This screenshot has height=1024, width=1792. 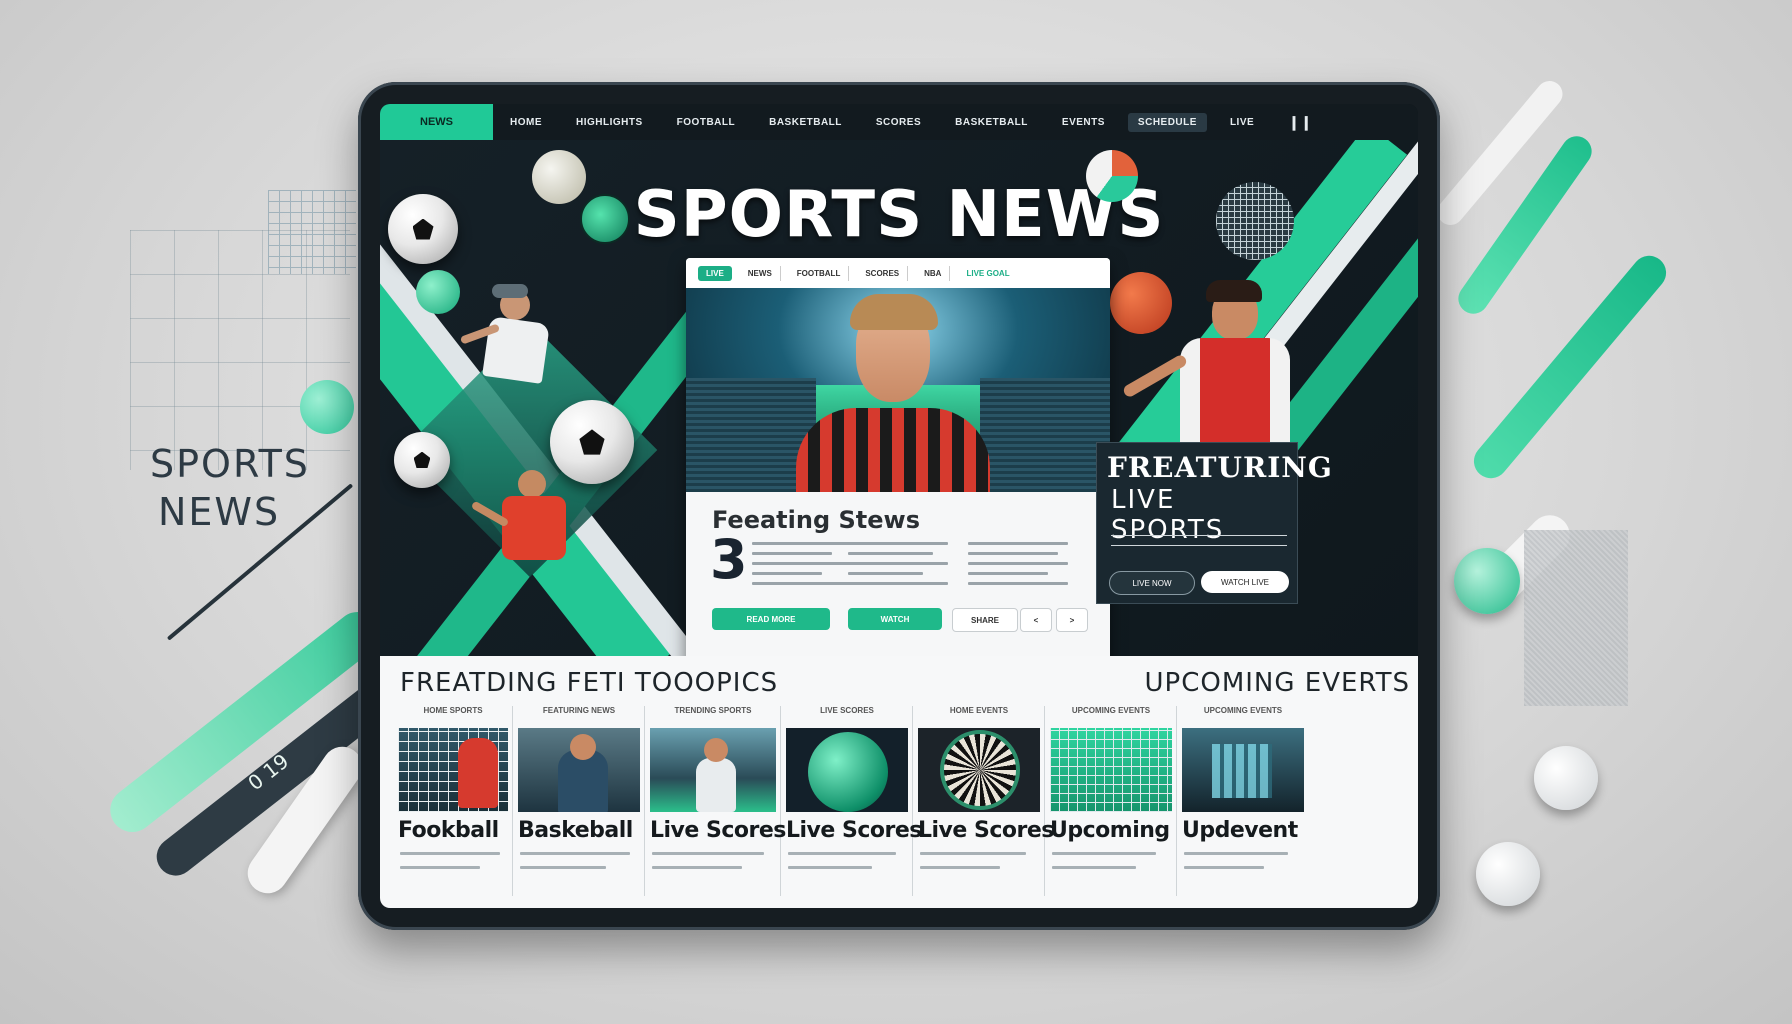 What do you see at coordinates (1566, 778) in the screenshot?
I see `baseball-right` at bounding box center [1566, 778].